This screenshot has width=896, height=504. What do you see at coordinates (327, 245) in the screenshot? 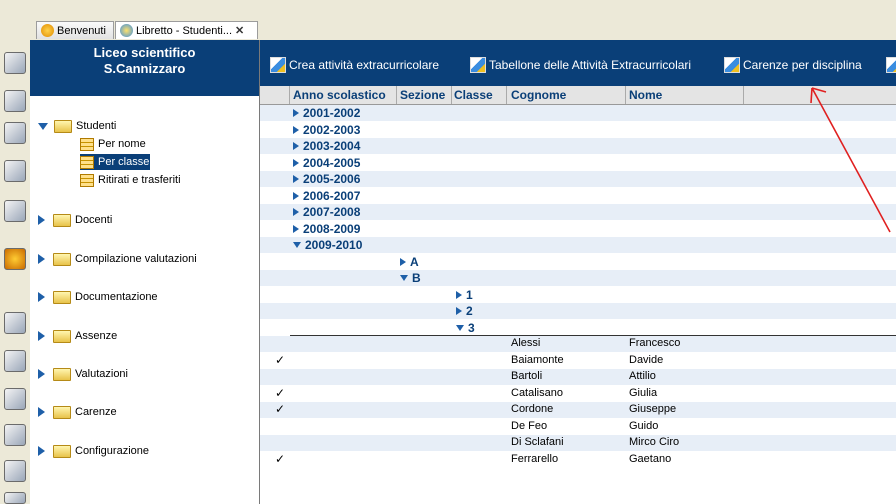
I see `year-cell: 2009-2010` at bounding box center [327, 245].